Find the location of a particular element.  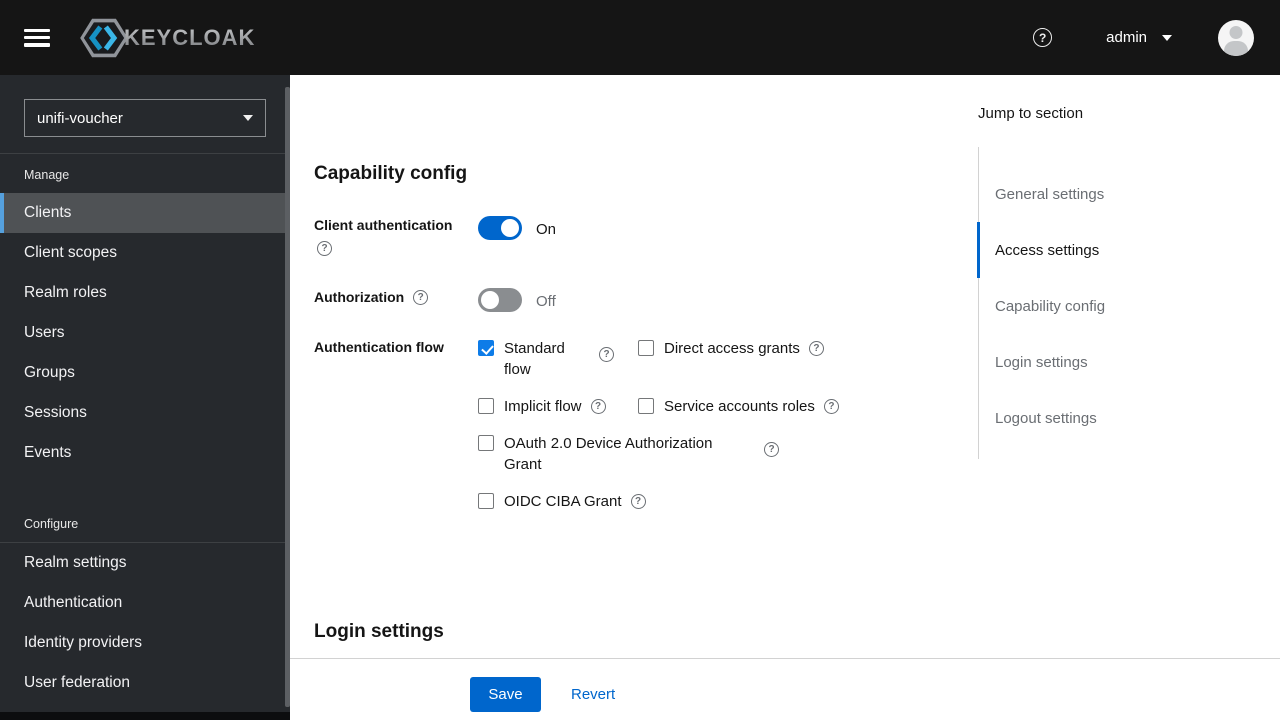

sidebar-item-events: Events is located at coordinates (142, 453).